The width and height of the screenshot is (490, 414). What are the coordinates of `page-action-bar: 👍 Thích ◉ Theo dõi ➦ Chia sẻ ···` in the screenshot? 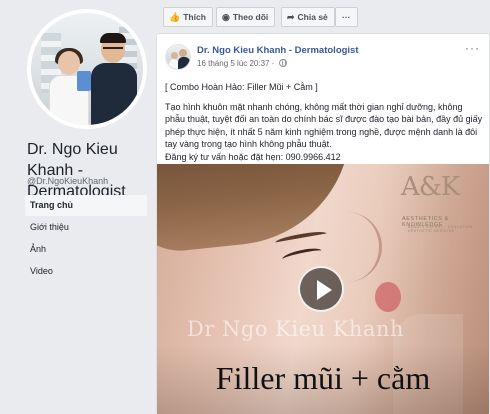 It's located at (326, 17).